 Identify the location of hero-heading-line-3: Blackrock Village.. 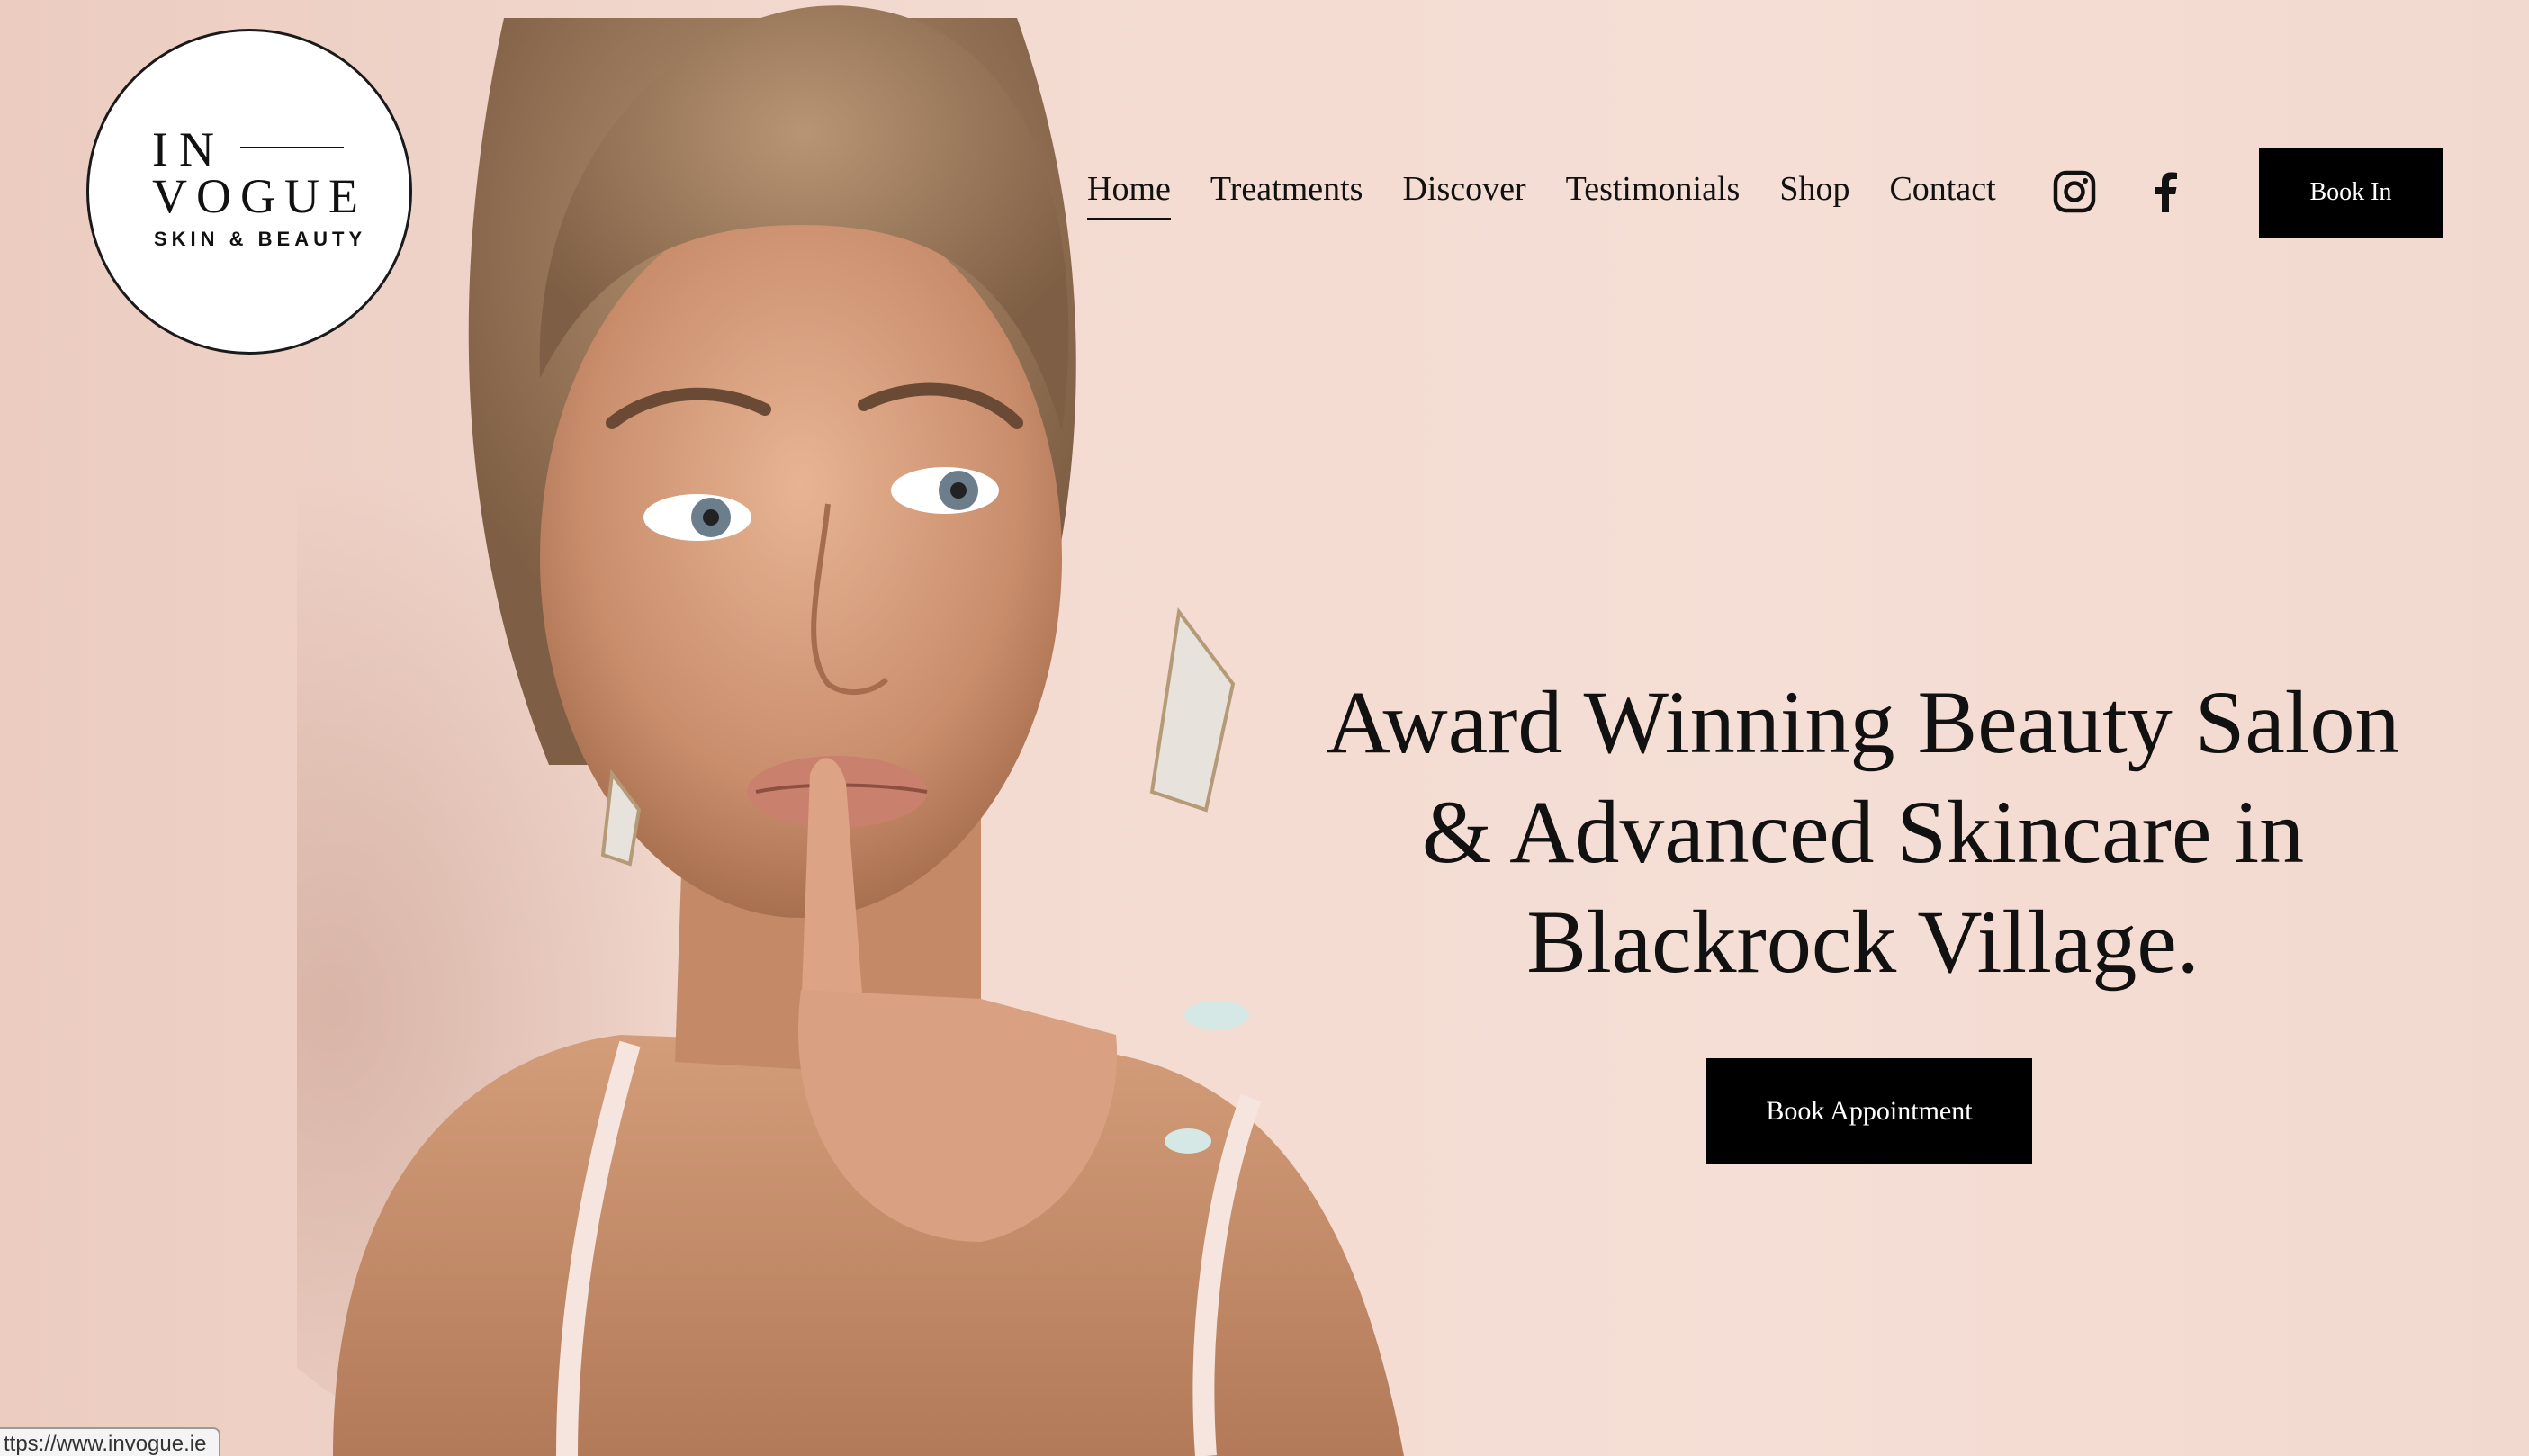
(1863, 942).